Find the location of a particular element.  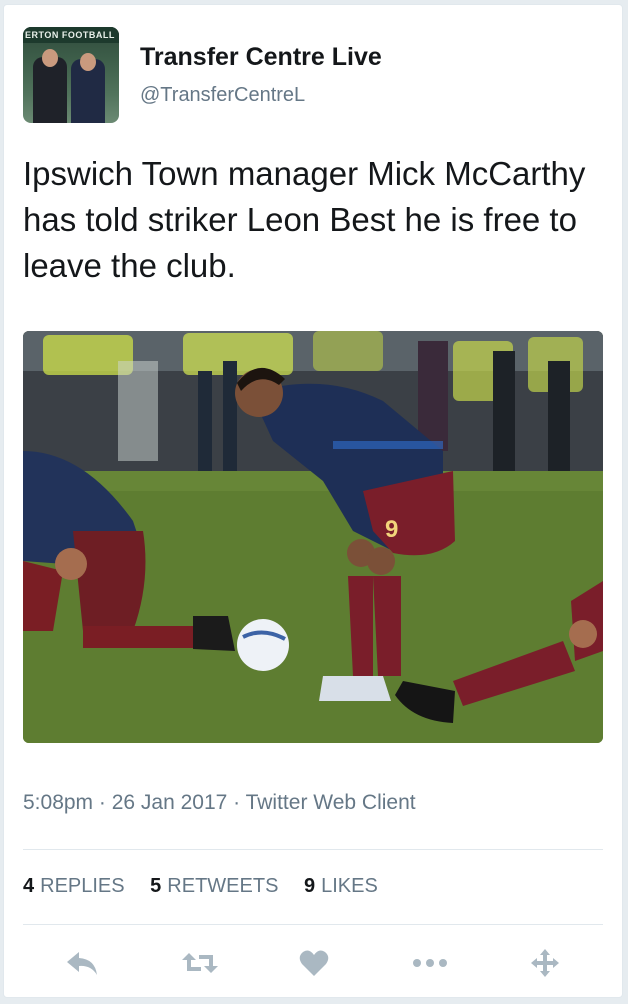

retweets-label: RETWEETS is located at coordinates (223, 886).